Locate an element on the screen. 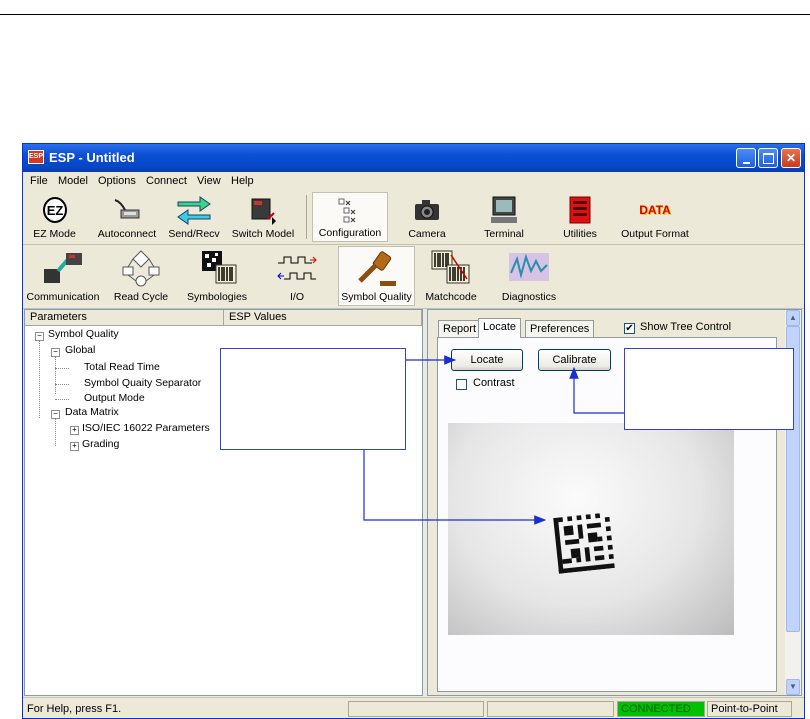 The image size is (810, 719). menu-view: View is located at coordinates (209, 181).